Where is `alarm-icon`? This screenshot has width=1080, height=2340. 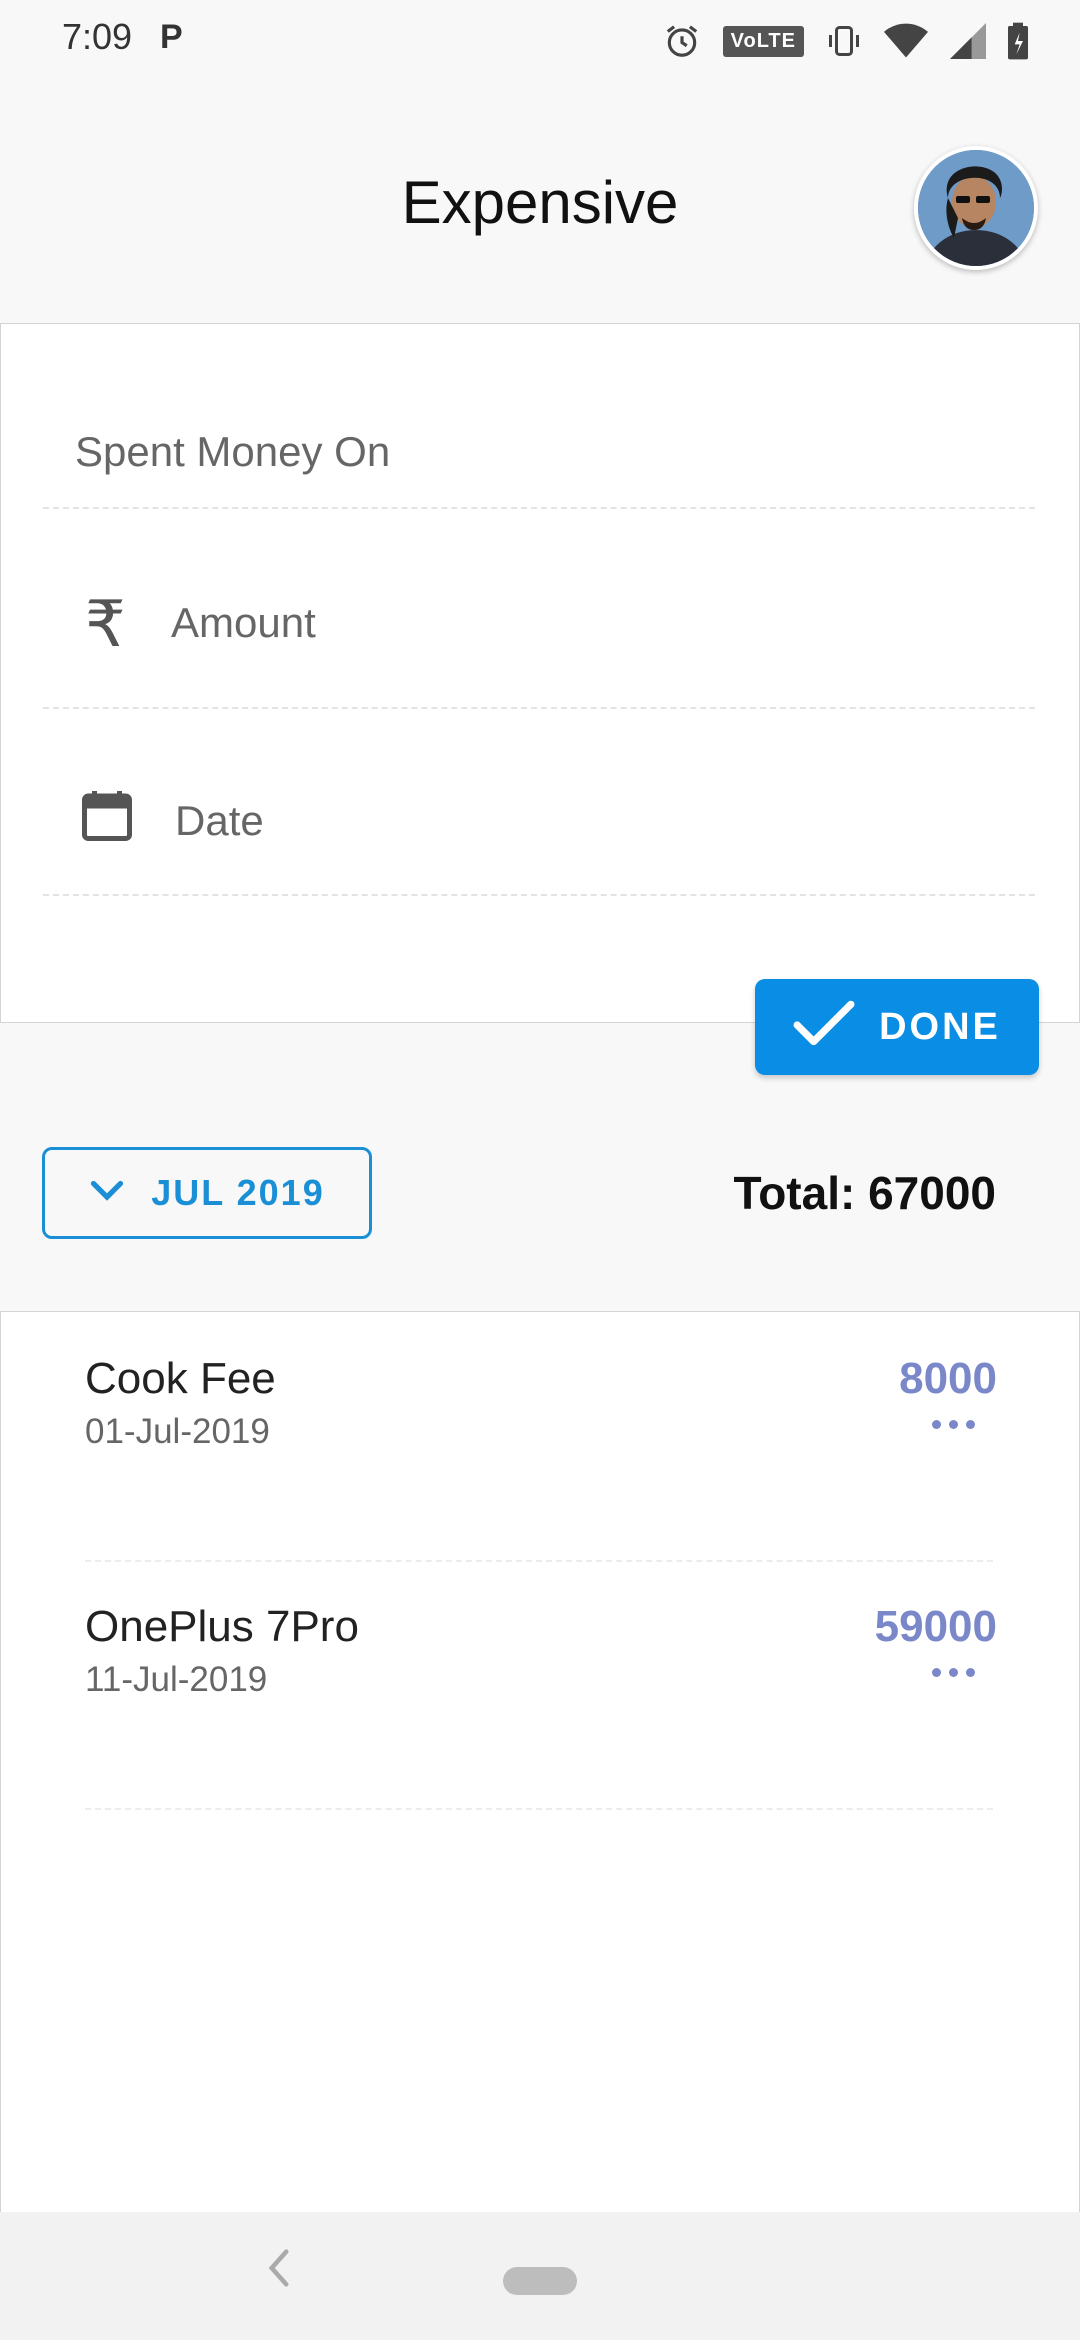
alarm-icon is located at coordinates (682, 41).